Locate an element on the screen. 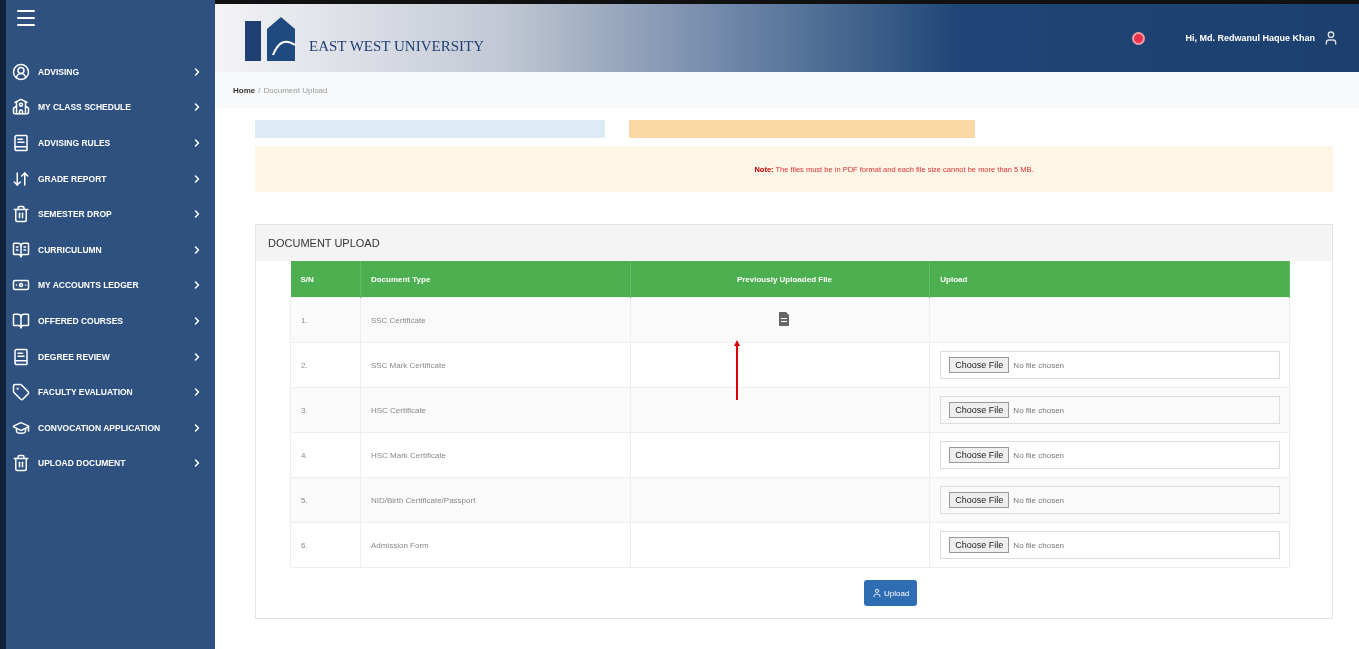  column-header: Document Type is located at coordinates (495, 279).